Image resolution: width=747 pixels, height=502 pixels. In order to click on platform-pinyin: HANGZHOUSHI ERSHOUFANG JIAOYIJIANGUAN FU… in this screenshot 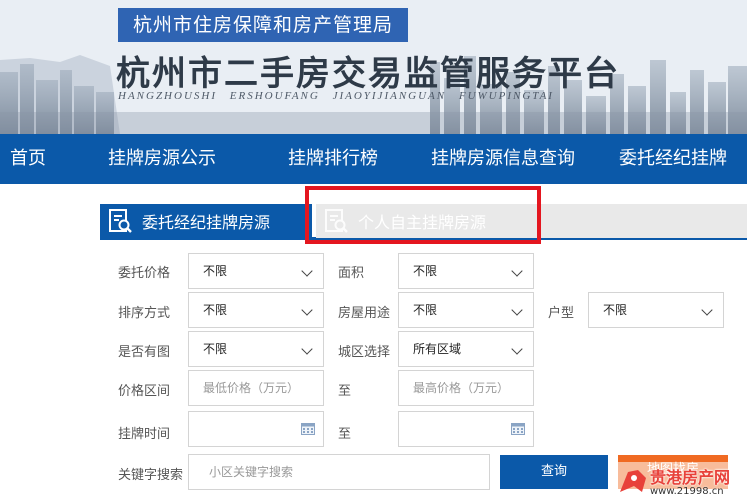, I will do `click(336, 96)`.